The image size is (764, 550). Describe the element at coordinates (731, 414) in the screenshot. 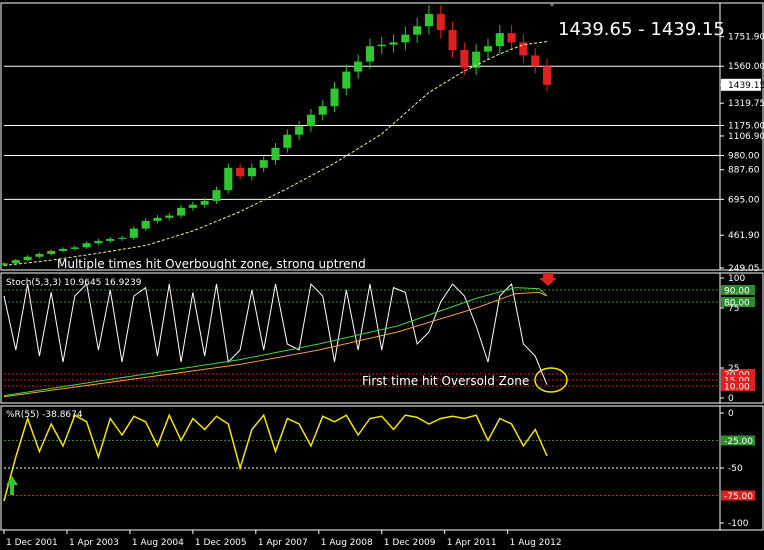

I see `wr-tick-label: 0` at that location.